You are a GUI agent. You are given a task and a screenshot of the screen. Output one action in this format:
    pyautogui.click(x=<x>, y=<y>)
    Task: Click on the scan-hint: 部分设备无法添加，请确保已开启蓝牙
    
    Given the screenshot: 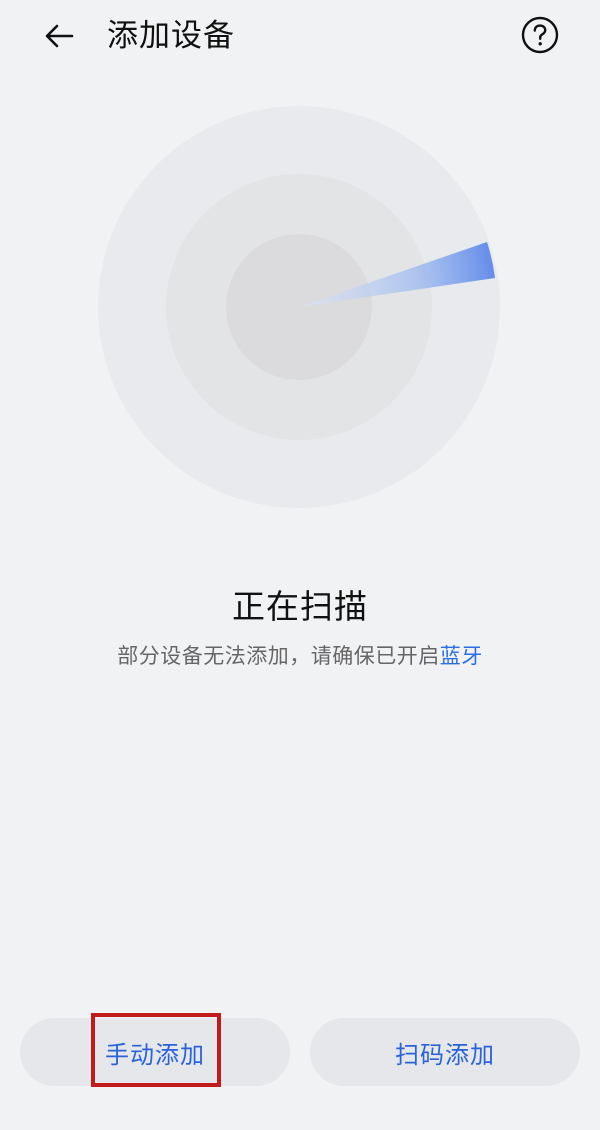 What is the action you would take?
    pyautogui.click(x=300, y=655)
    